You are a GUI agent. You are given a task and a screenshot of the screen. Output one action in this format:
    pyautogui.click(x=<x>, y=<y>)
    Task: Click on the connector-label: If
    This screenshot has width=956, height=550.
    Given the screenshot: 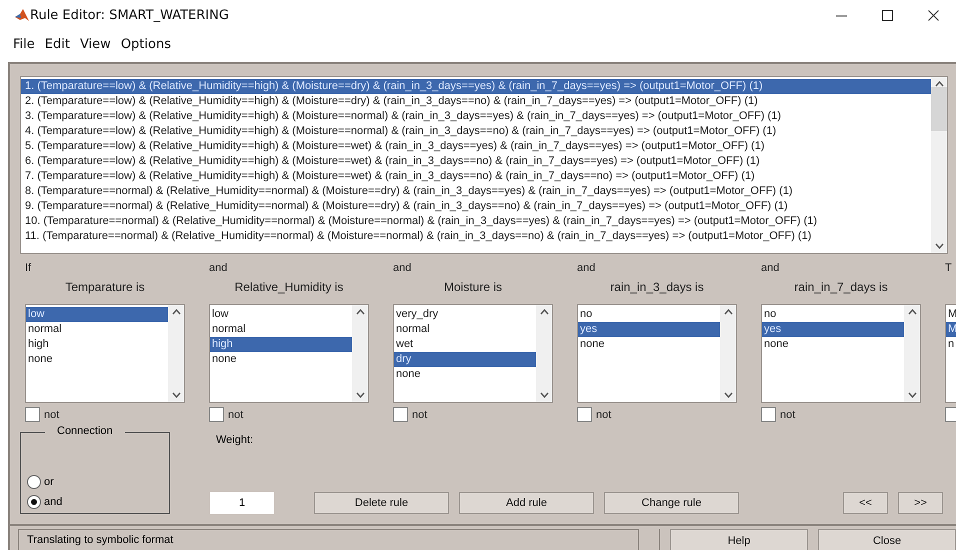 What is the action you would take?
    pyautogui.click(x=28, y=269)
    